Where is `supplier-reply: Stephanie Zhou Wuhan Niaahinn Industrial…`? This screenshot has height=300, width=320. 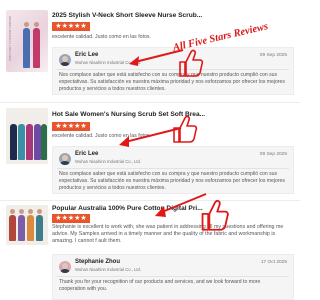 supplier-reply: Stephanie Zhou Wuhan Niaahinn Industrial… is located at coordinates (173, 277).